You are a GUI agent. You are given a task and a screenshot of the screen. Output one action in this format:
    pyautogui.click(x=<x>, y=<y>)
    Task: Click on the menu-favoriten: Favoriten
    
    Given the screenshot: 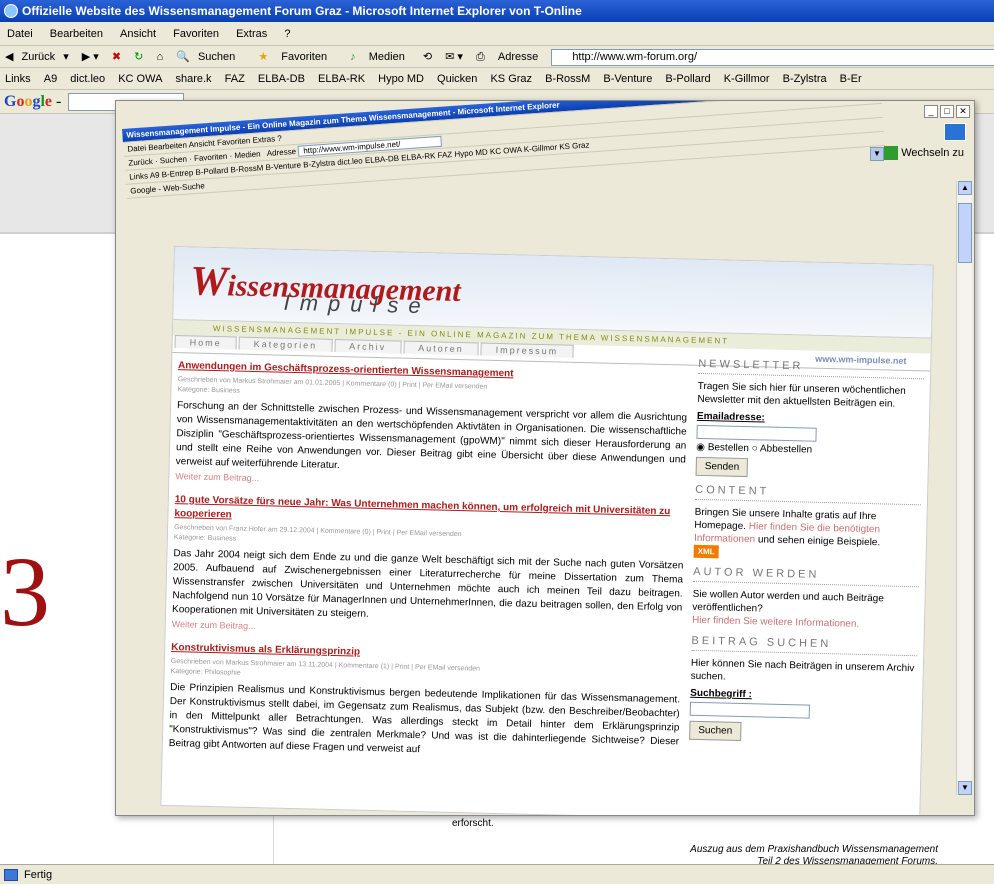 What is the action you would take?
    pyautogui.click(x=196, y=34)
    